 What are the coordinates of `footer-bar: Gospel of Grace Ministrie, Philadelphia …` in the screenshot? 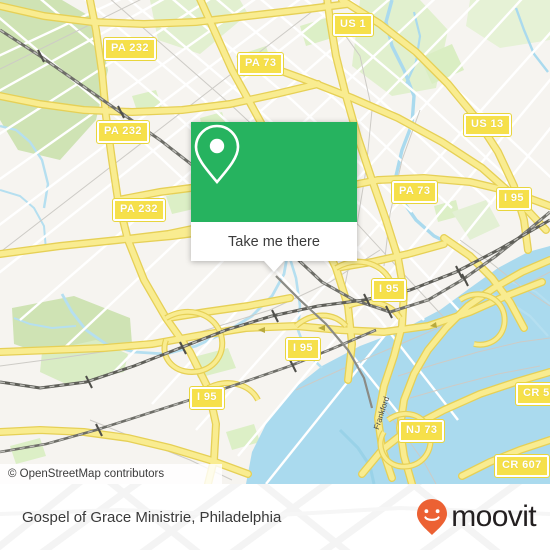 It's located at (275, 517).